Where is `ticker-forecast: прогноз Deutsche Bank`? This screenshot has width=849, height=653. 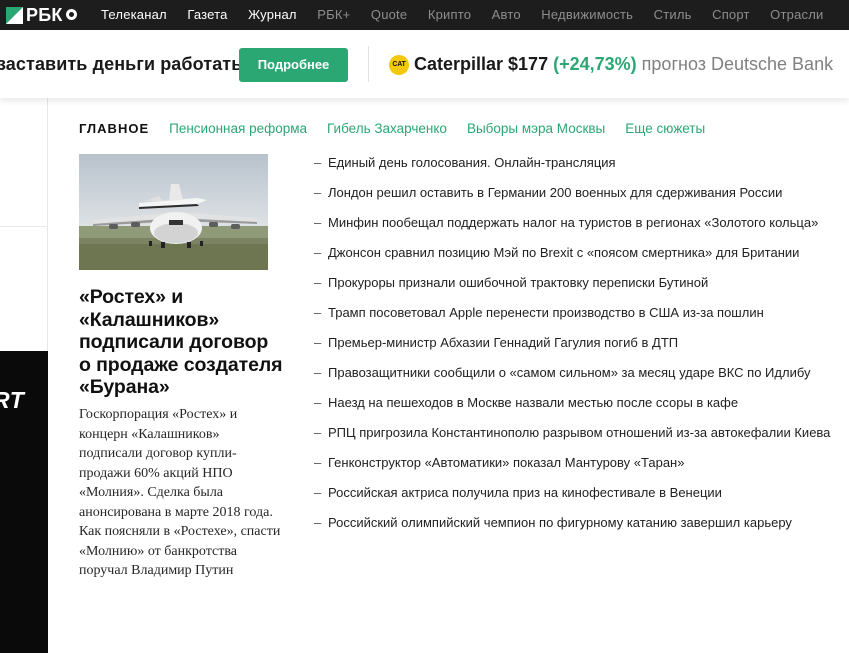 ticker-forecast: прогноз Deutsche Bank is located at coordinates (737, 64).